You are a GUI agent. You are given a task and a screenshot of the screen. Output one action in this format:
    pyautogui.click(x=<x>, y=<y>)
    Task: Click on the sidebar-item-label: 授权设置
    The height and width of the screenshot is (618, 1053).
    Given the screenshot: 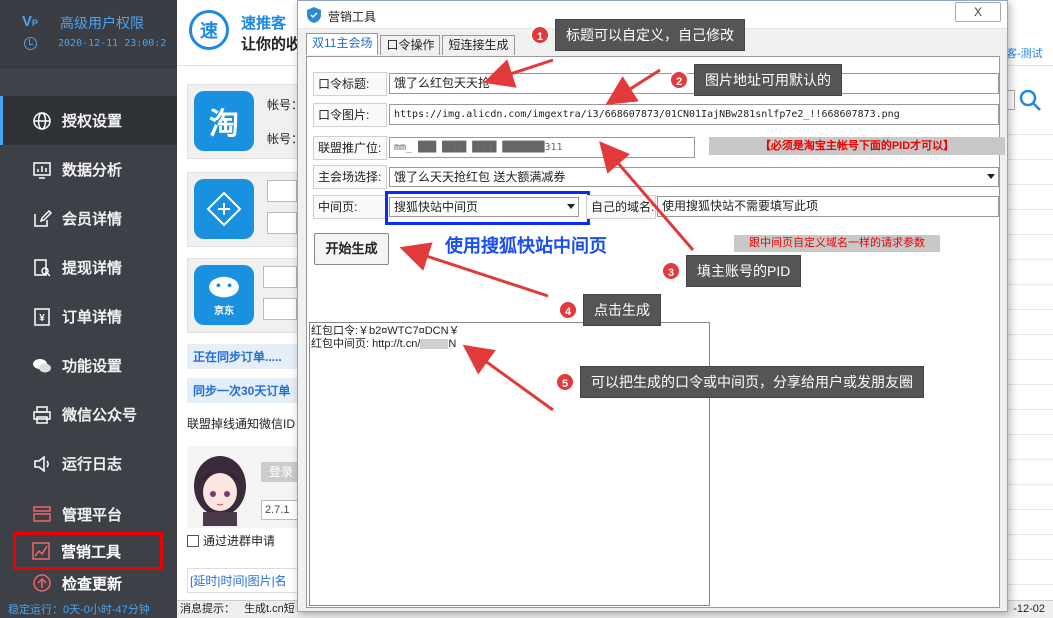 What is the action you would take?
    pyautogui.click(x=92, y=121)
    